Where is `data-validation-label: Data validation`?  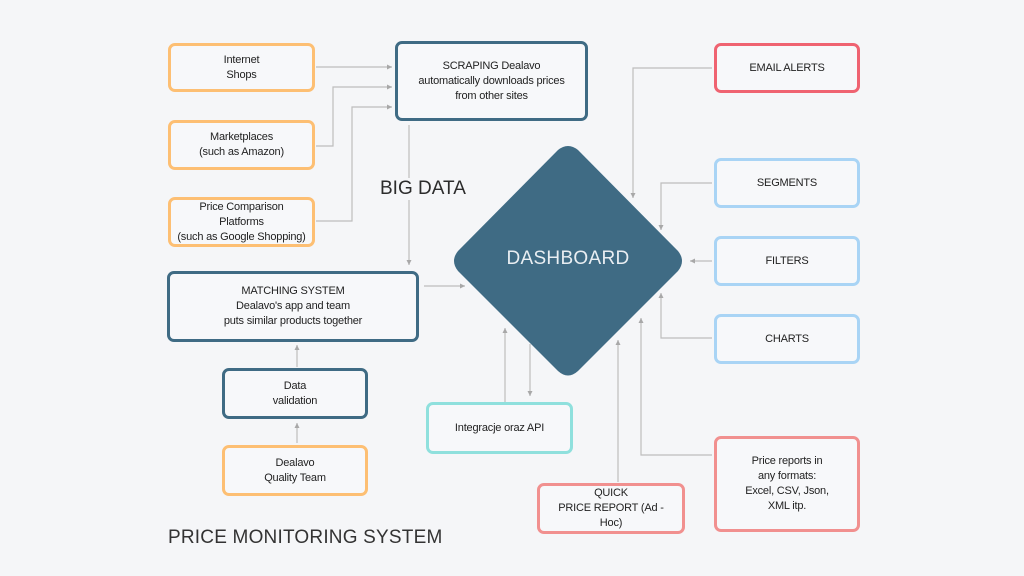
data-validation-label: Data validation is located at coordinates (295, 393).